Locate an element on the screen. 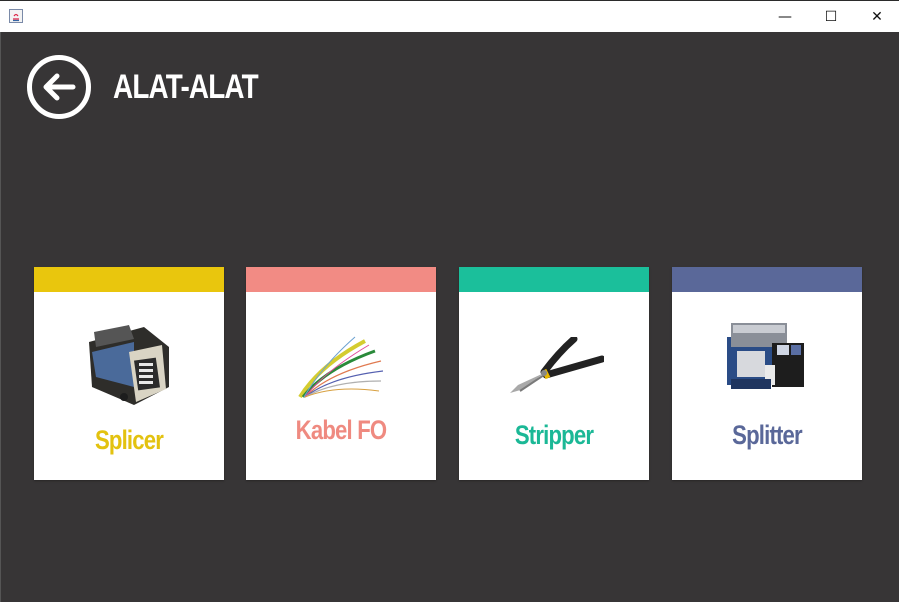  splitter-device-image is located at coordinates (767, 355).